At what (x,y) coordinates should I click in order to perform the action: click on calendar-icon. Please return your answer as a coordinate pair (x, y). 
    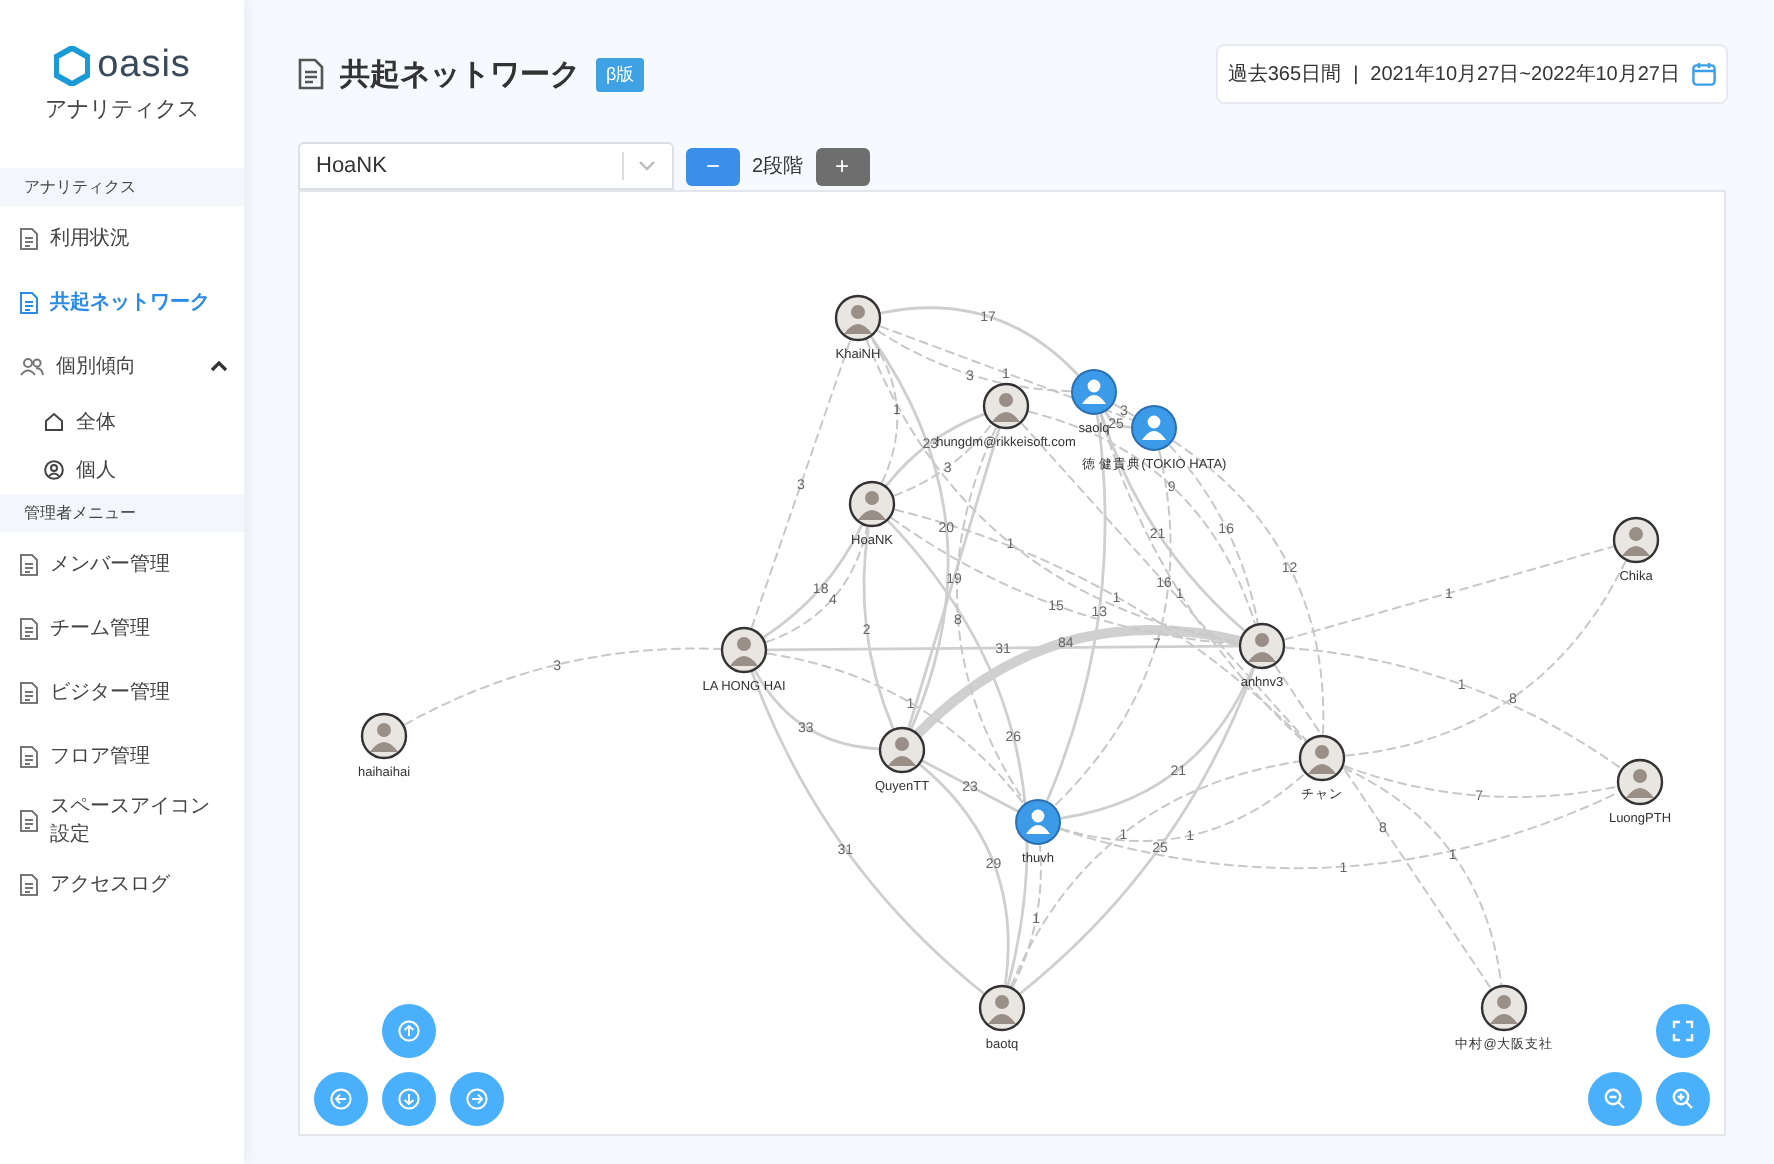
    Looking at the image, I should click on (1704, 74).